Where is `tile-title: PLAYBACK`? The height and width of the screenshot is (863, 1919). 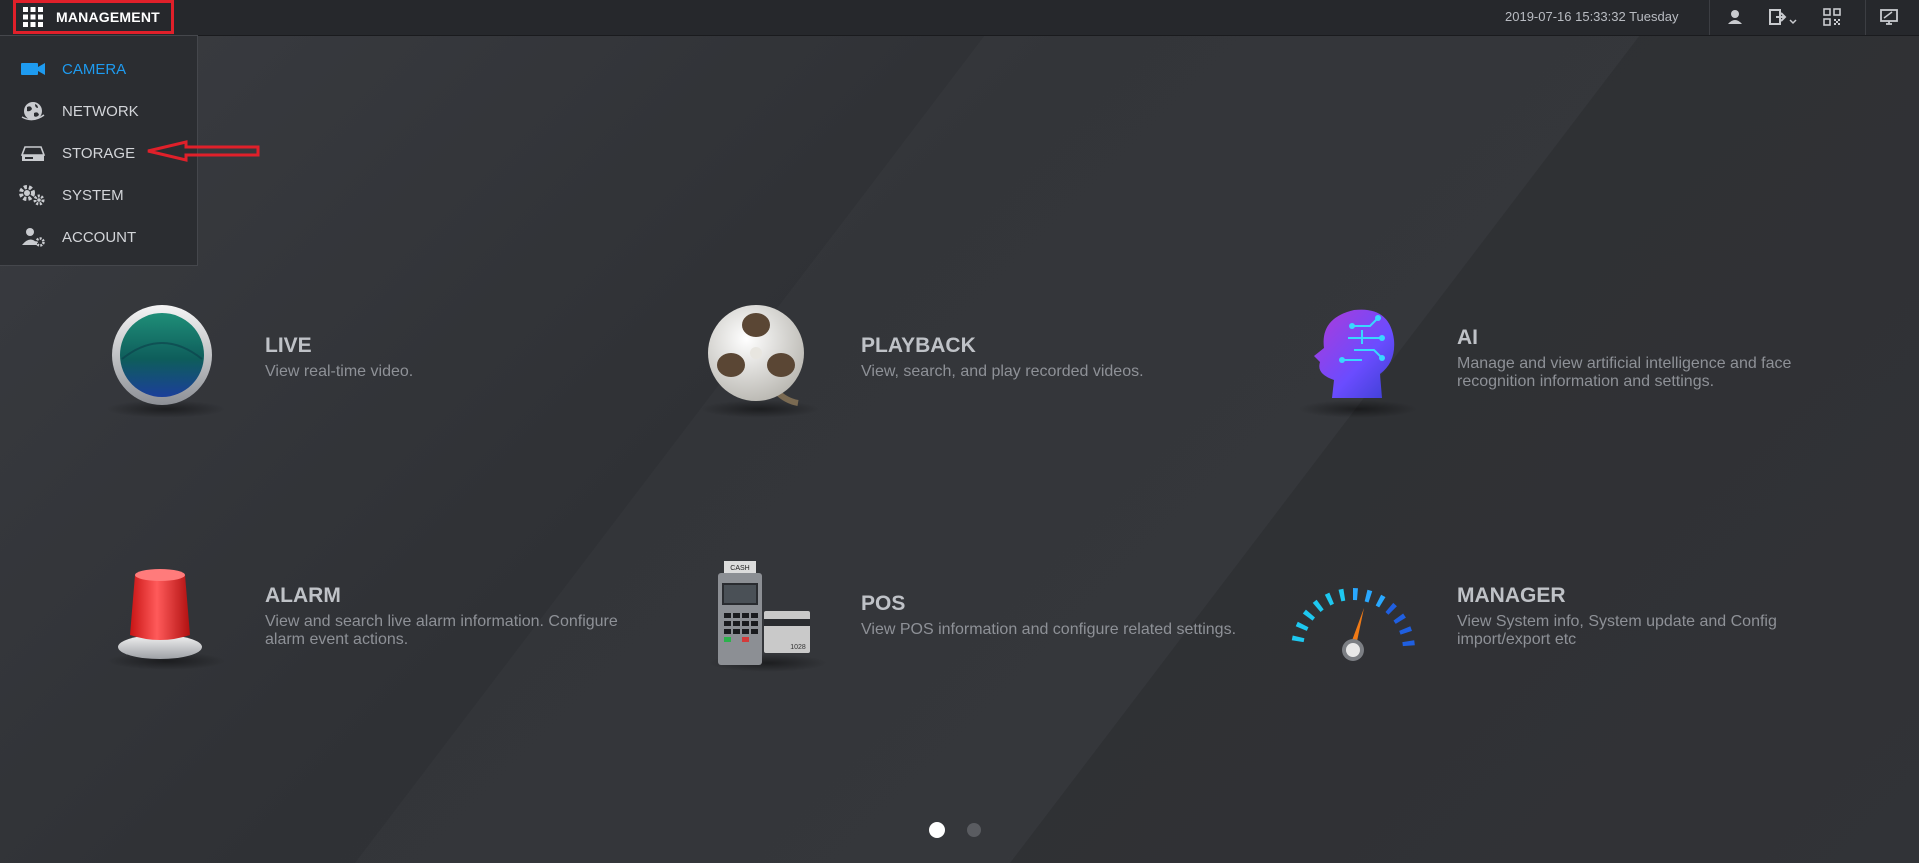
tile-title: PLAYBACK is located at coordinates (918, 345).